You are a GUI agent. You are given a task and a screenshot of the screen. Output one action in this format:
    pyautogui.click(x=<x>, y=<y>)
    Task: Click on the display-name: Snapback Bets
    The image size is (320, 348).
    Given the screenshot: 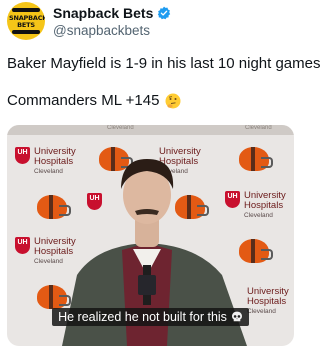 What is the action you would take?
    pyautogui.click(x=103, y=13)
    